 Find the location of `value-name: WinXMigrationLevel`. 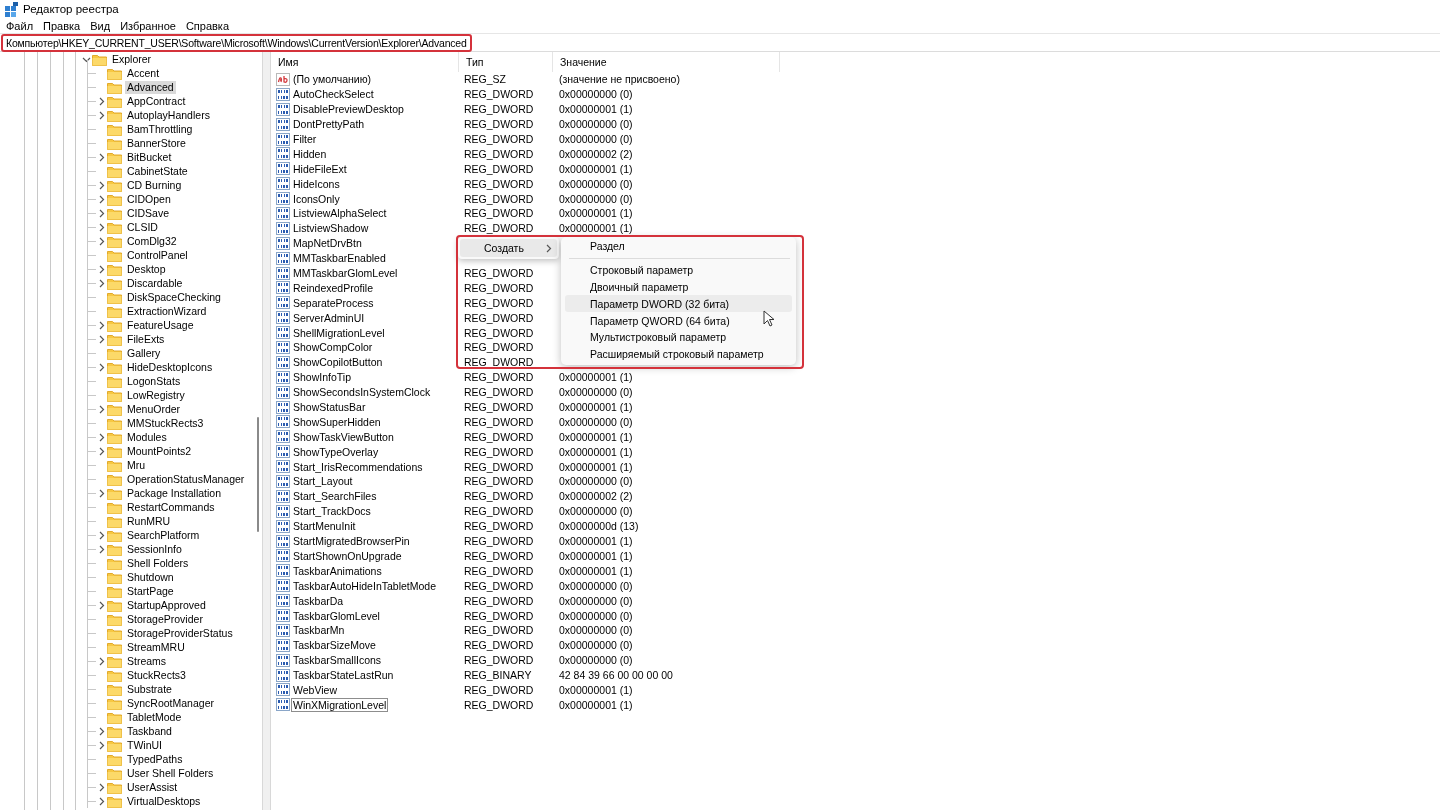

value-name: WinXMigrationLevel is located at coordinates (340, 704).